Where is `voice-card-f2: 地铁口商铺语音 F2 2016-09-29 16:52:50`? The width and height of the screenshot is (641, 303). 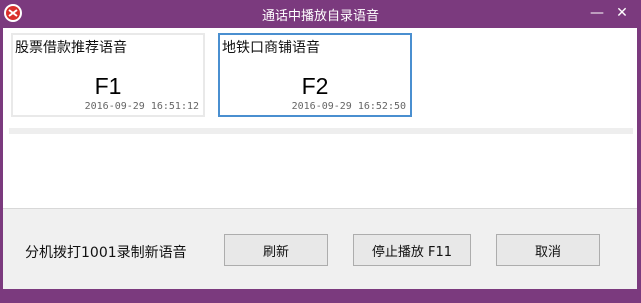
voice-card-f2: 地铁口商铺语音 F2 2016-09-29 16:52:50 is located at coordinates (315, 75).